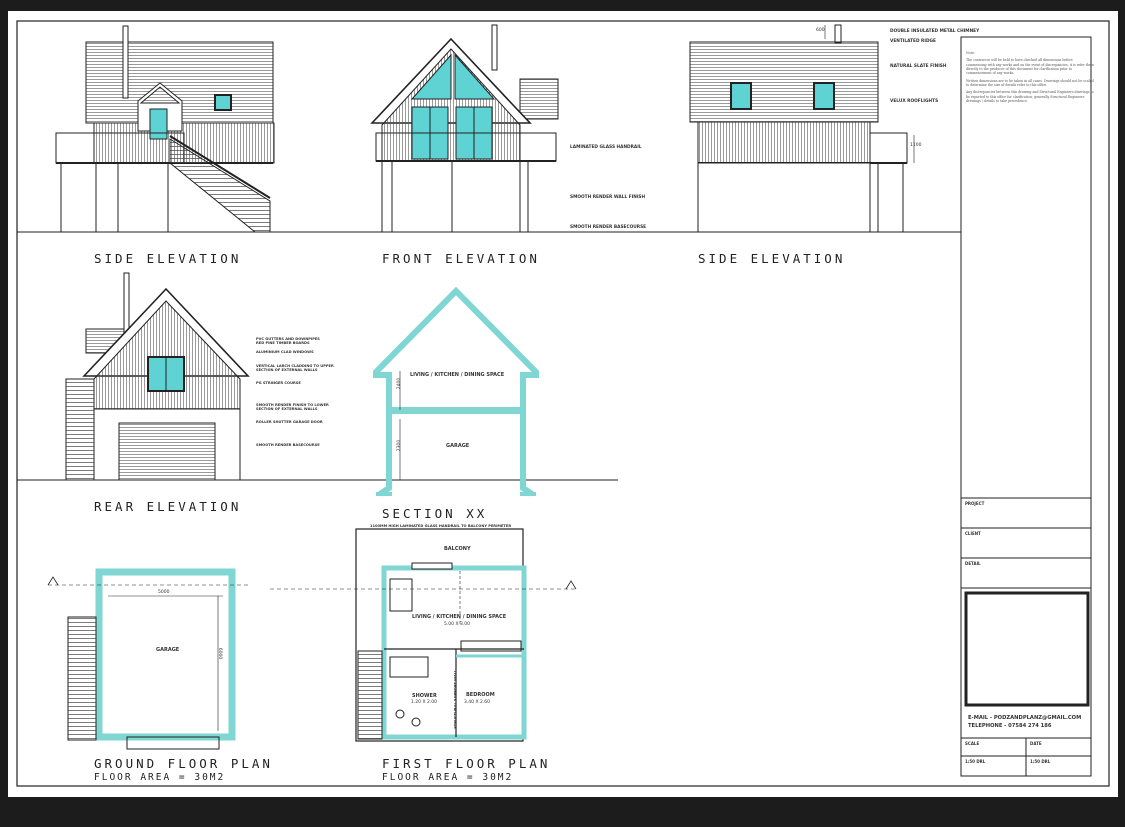 Image resolution: width=1125 pixels, height=827 pixels. What do you see at coordinates (147, 659) in the screenshot?
I see `ground-floor-plan` at bounding box center [147, 659].